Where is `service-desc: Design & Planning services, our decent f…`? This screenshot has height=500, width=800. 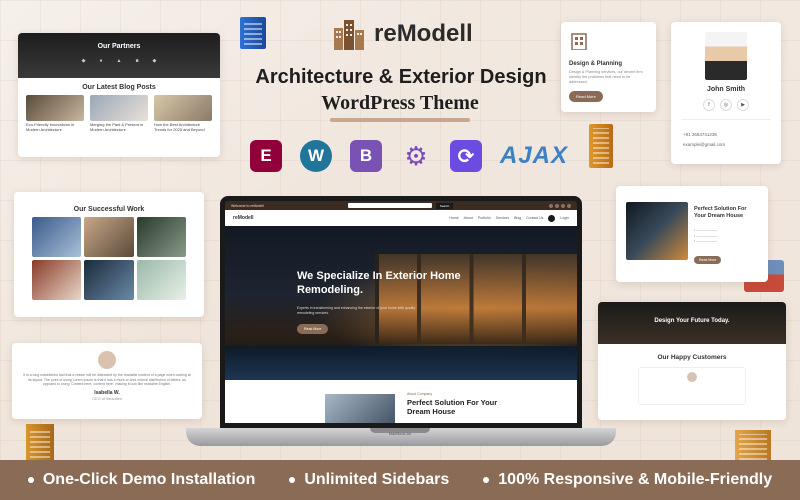
service-desc: Design & Planning services, our decent f… is located at coordinates (606, 77).